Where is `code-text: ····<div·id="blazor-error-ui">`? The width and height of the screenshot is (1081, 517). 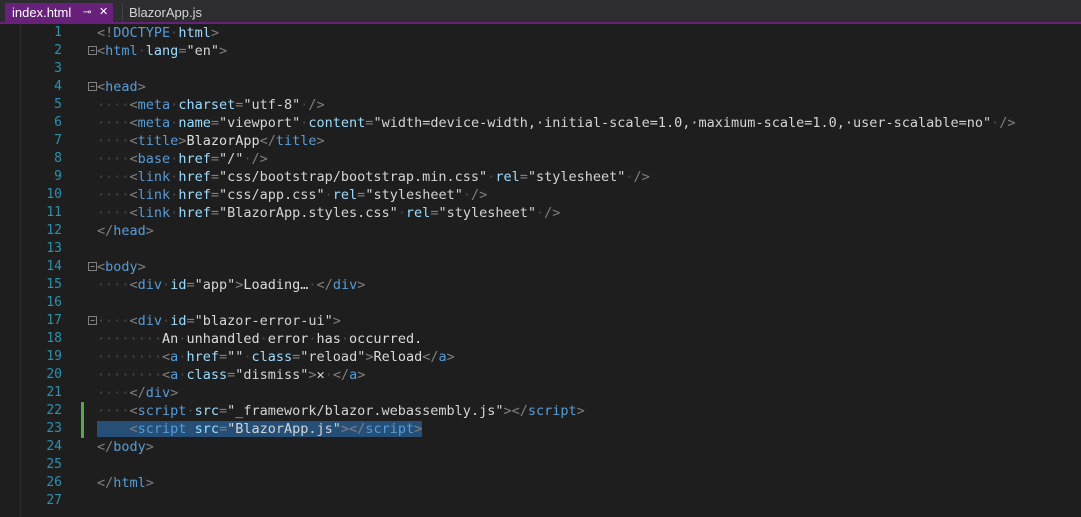 code-text: ····<div·id="blazor-error-ui"> is located at coordinates (219, 321).